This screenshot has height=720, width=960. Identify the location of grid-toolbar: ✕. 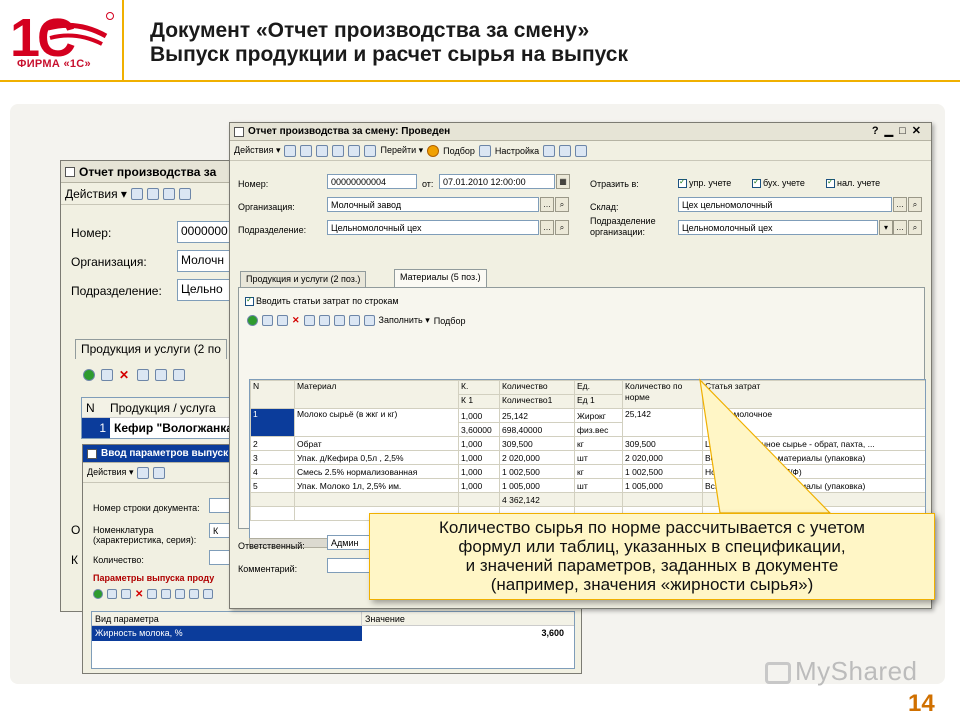
(134, 375).